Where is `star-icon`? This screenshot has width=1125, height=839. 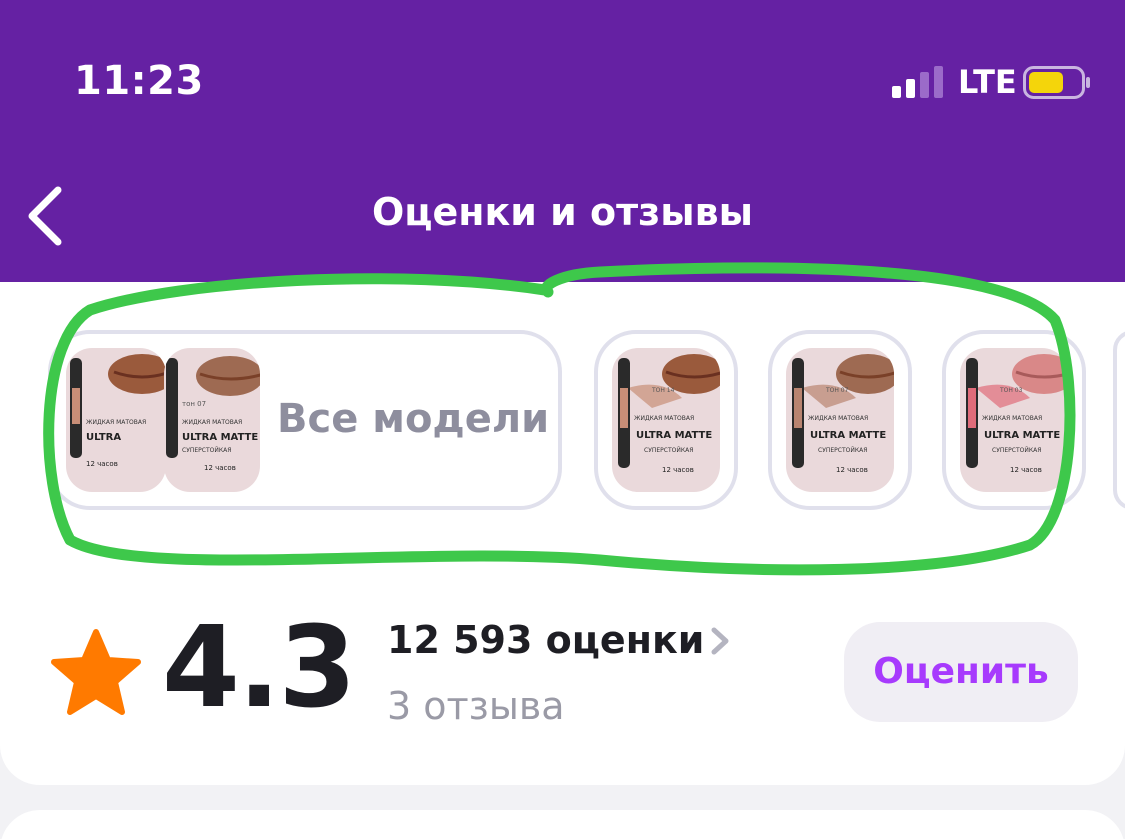 star-icon is located at coordinates (96, 672).